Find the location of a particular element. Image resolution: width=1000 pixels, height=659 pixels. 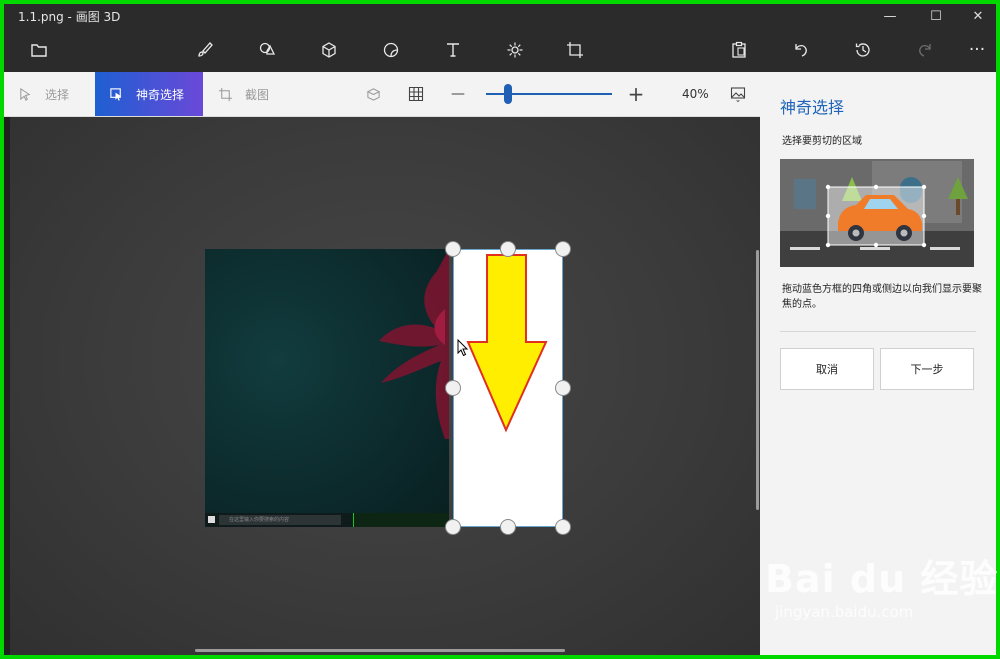

crop-tool-button: 截图 is located at coordinates (243, 94).